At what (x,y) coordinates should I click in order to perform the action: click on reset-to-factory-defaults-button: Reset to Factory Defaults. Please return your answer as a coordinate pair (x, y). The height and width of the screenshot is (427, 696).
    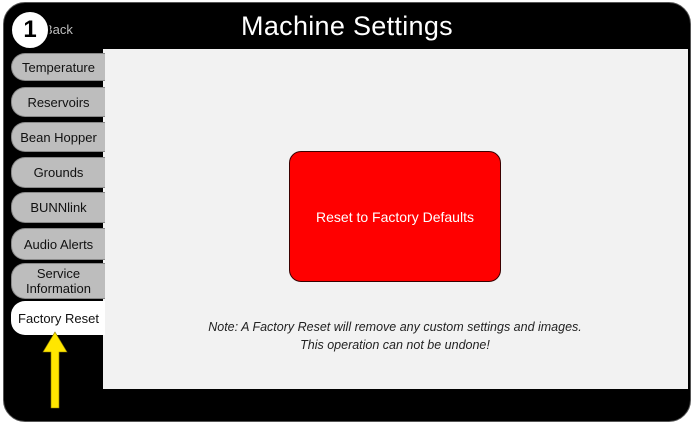
    Looking at the image, I should click on (395, 216).